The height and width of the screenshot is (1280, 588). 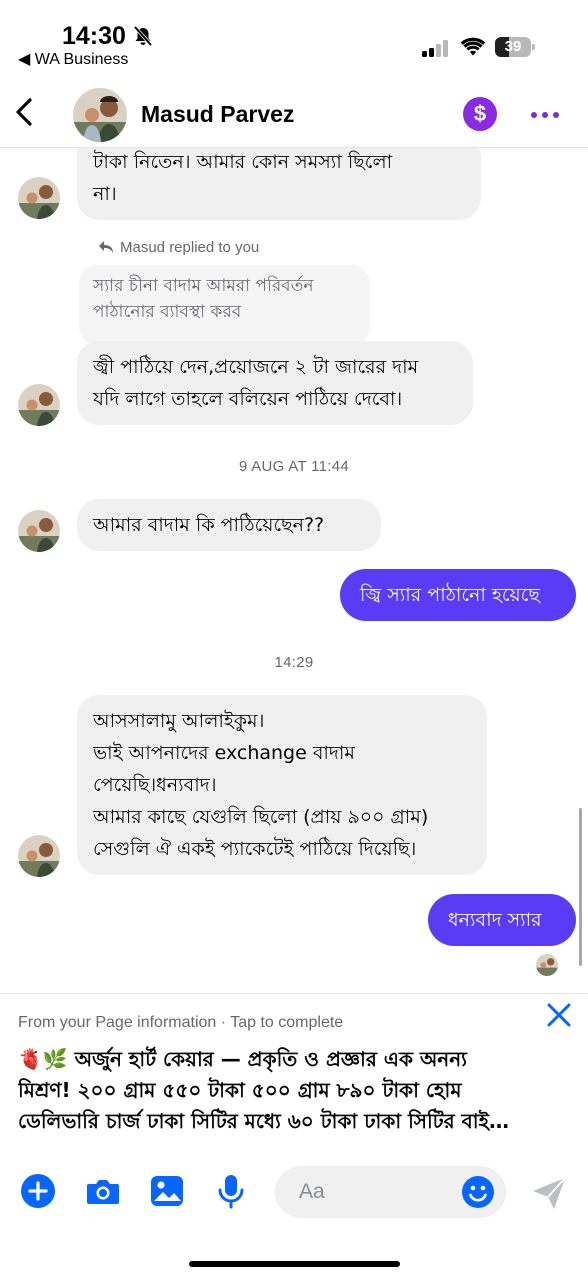 I want to click on camera-icon, so click(x=103, y=1191).